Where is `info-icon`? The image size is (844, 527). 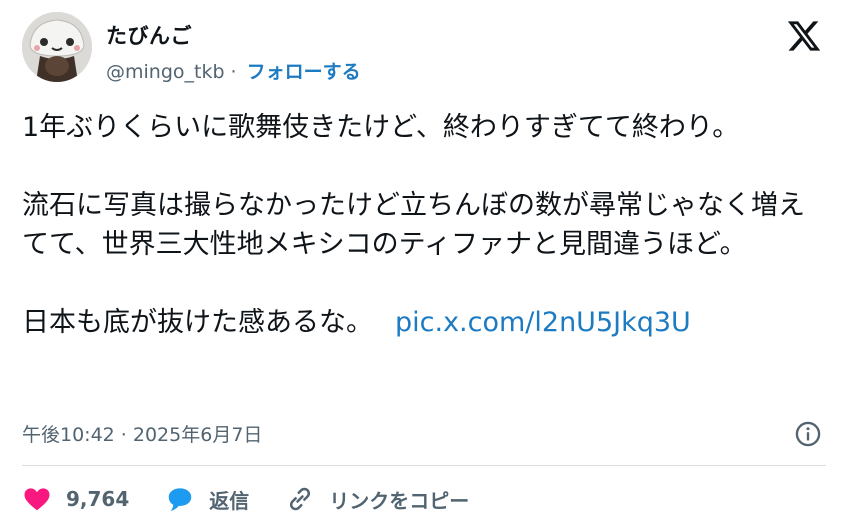 info-icon is located at coordinates (808, 434).